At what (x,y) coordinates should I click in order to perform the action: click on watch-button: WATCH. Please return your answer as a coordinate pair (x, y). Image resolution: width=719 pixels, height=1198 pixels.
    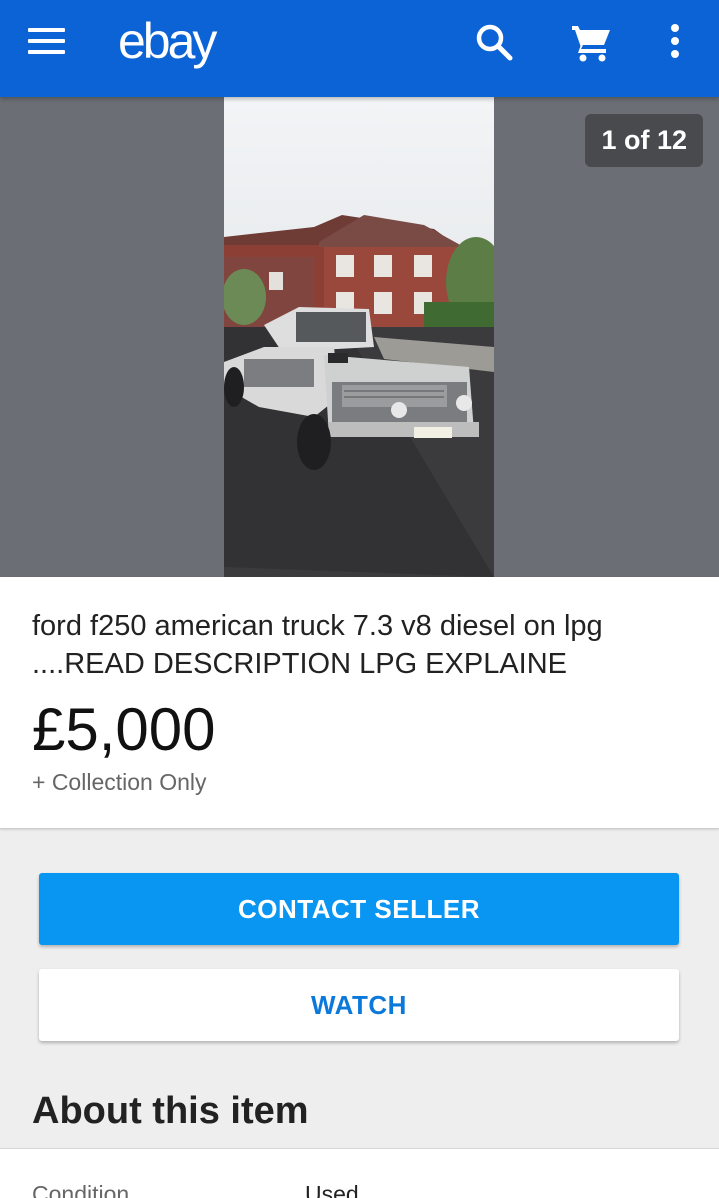
    Looking at the image, I should click on (359, 1005).